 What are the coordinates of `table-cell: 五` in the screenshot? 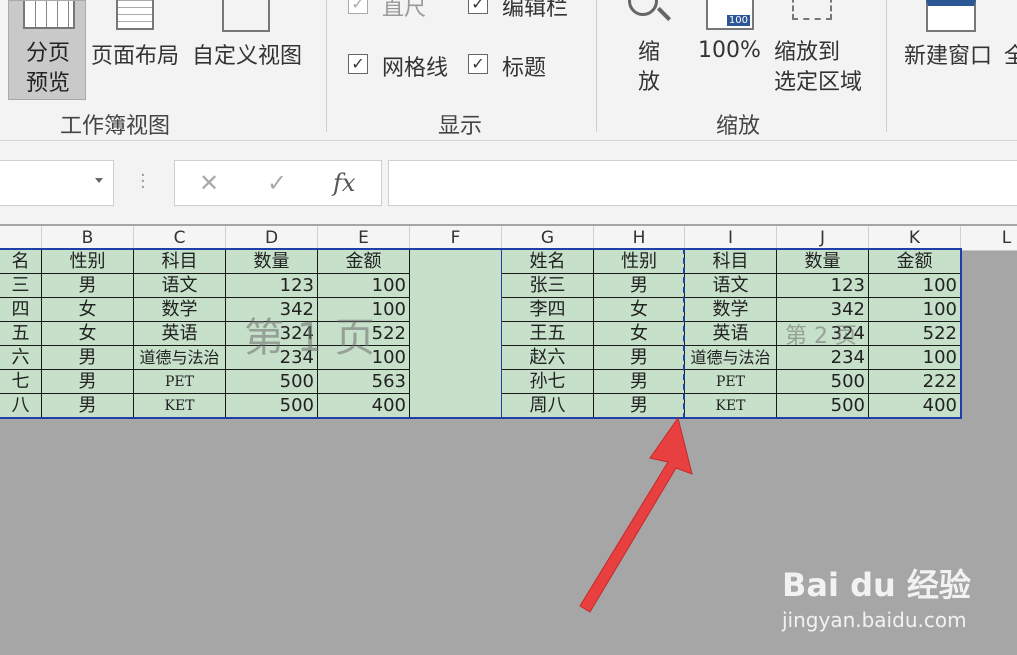 It's located at (21, 334).